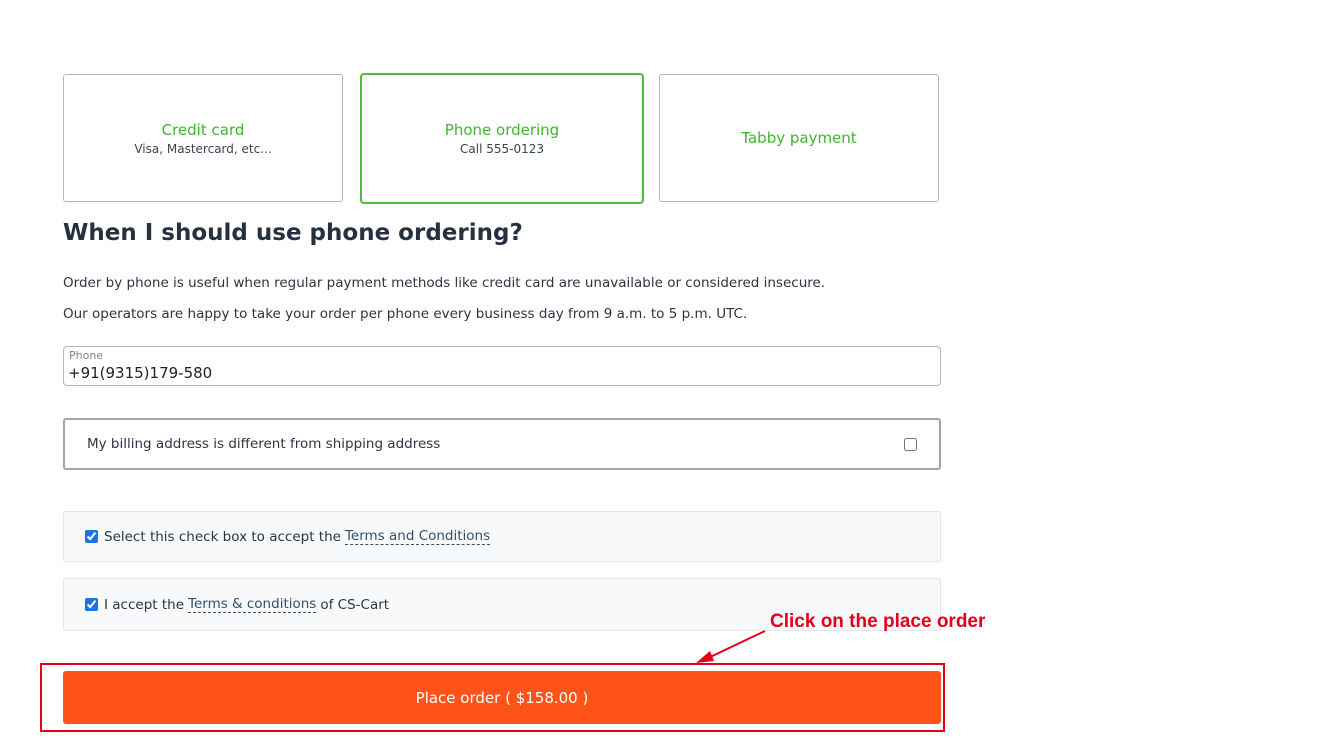 The width and height of the screenshot is (1327, 739). I want to click on phone-field-label: Phone, so click(86, 355).